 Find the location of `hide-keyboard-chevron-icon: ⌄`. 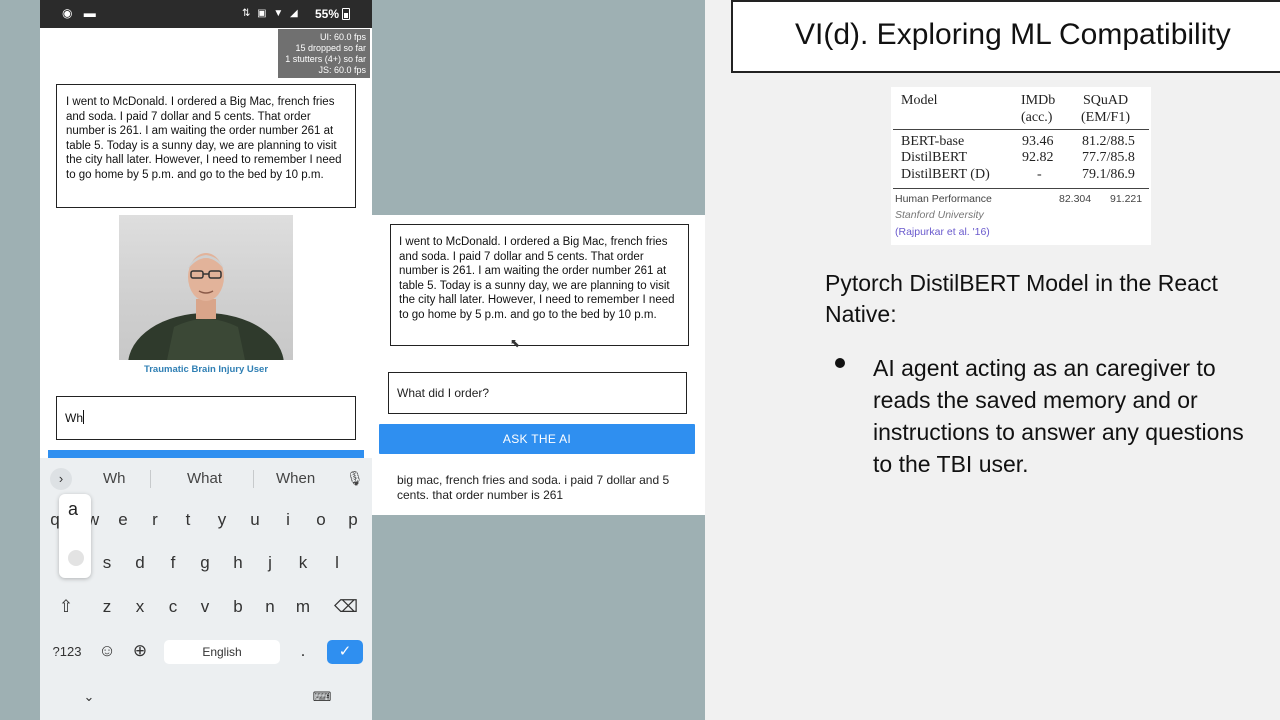

hide-keyboard-chevron-icon: ⌄ is located at coordinates (89, 697).